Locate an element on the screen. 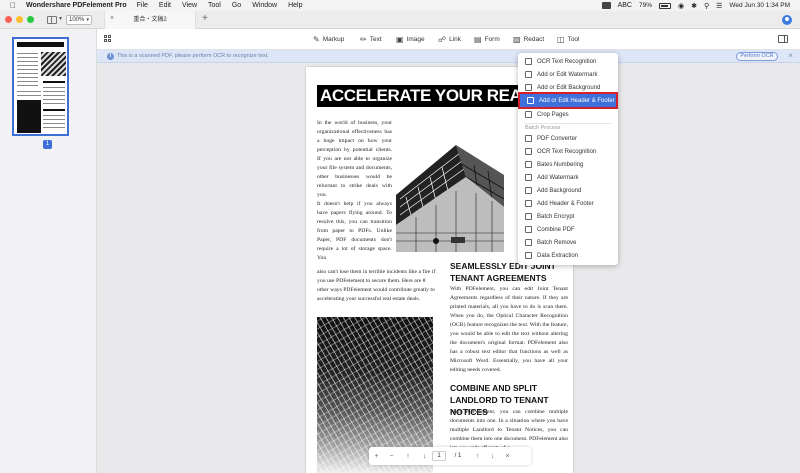  menu-tool: Tool is located at coordinates (214, 5).